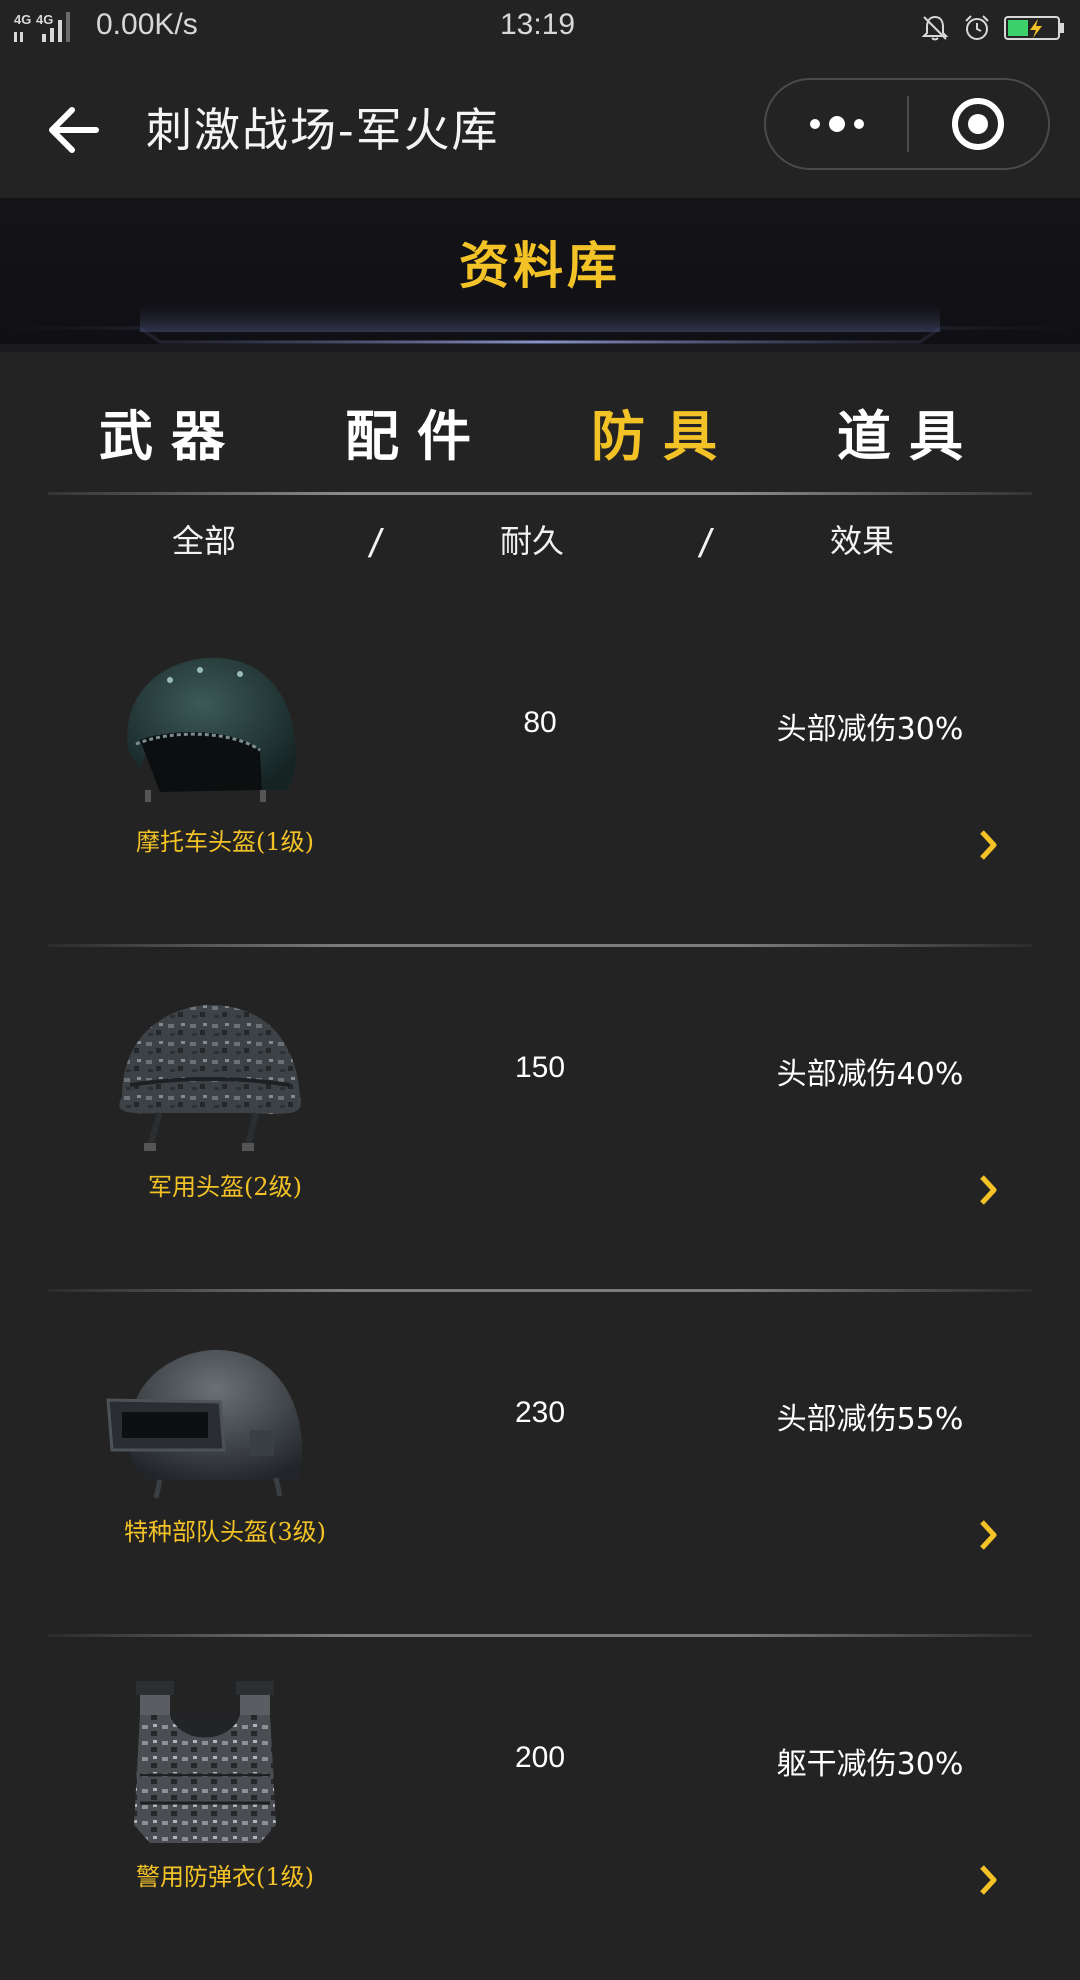 The height and width of the screenshot is (1980, 1080). I want to click on tab-items: 道具, so click(909, 432).